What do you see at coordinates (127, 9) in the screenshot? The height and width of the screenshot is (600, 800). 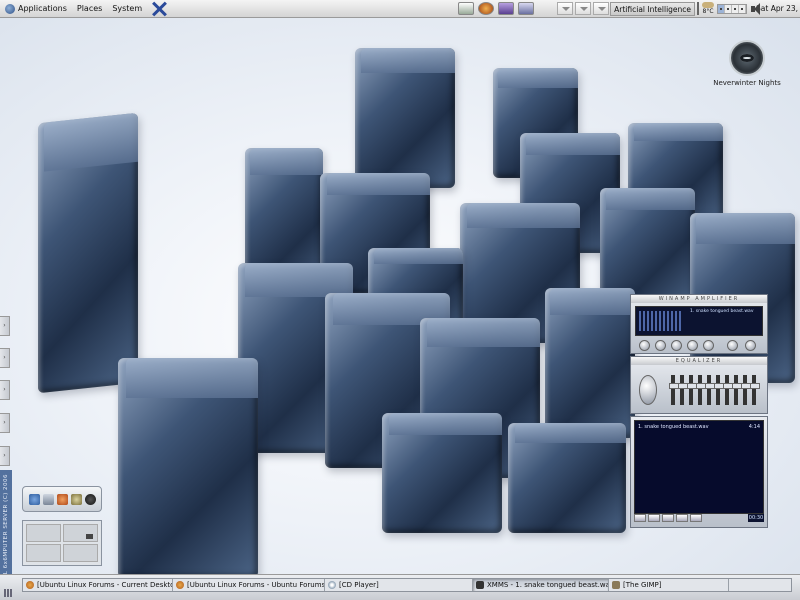 I see `menu-system: System` at bounding box center [127, 9].